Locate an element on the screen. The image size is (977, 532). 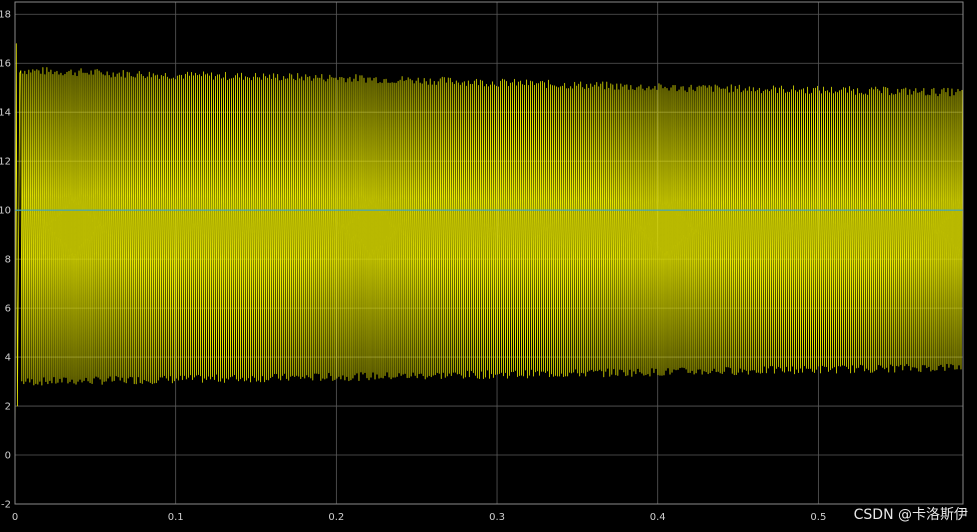
y-tick-label: 6 is located at coordinates (8, 309).